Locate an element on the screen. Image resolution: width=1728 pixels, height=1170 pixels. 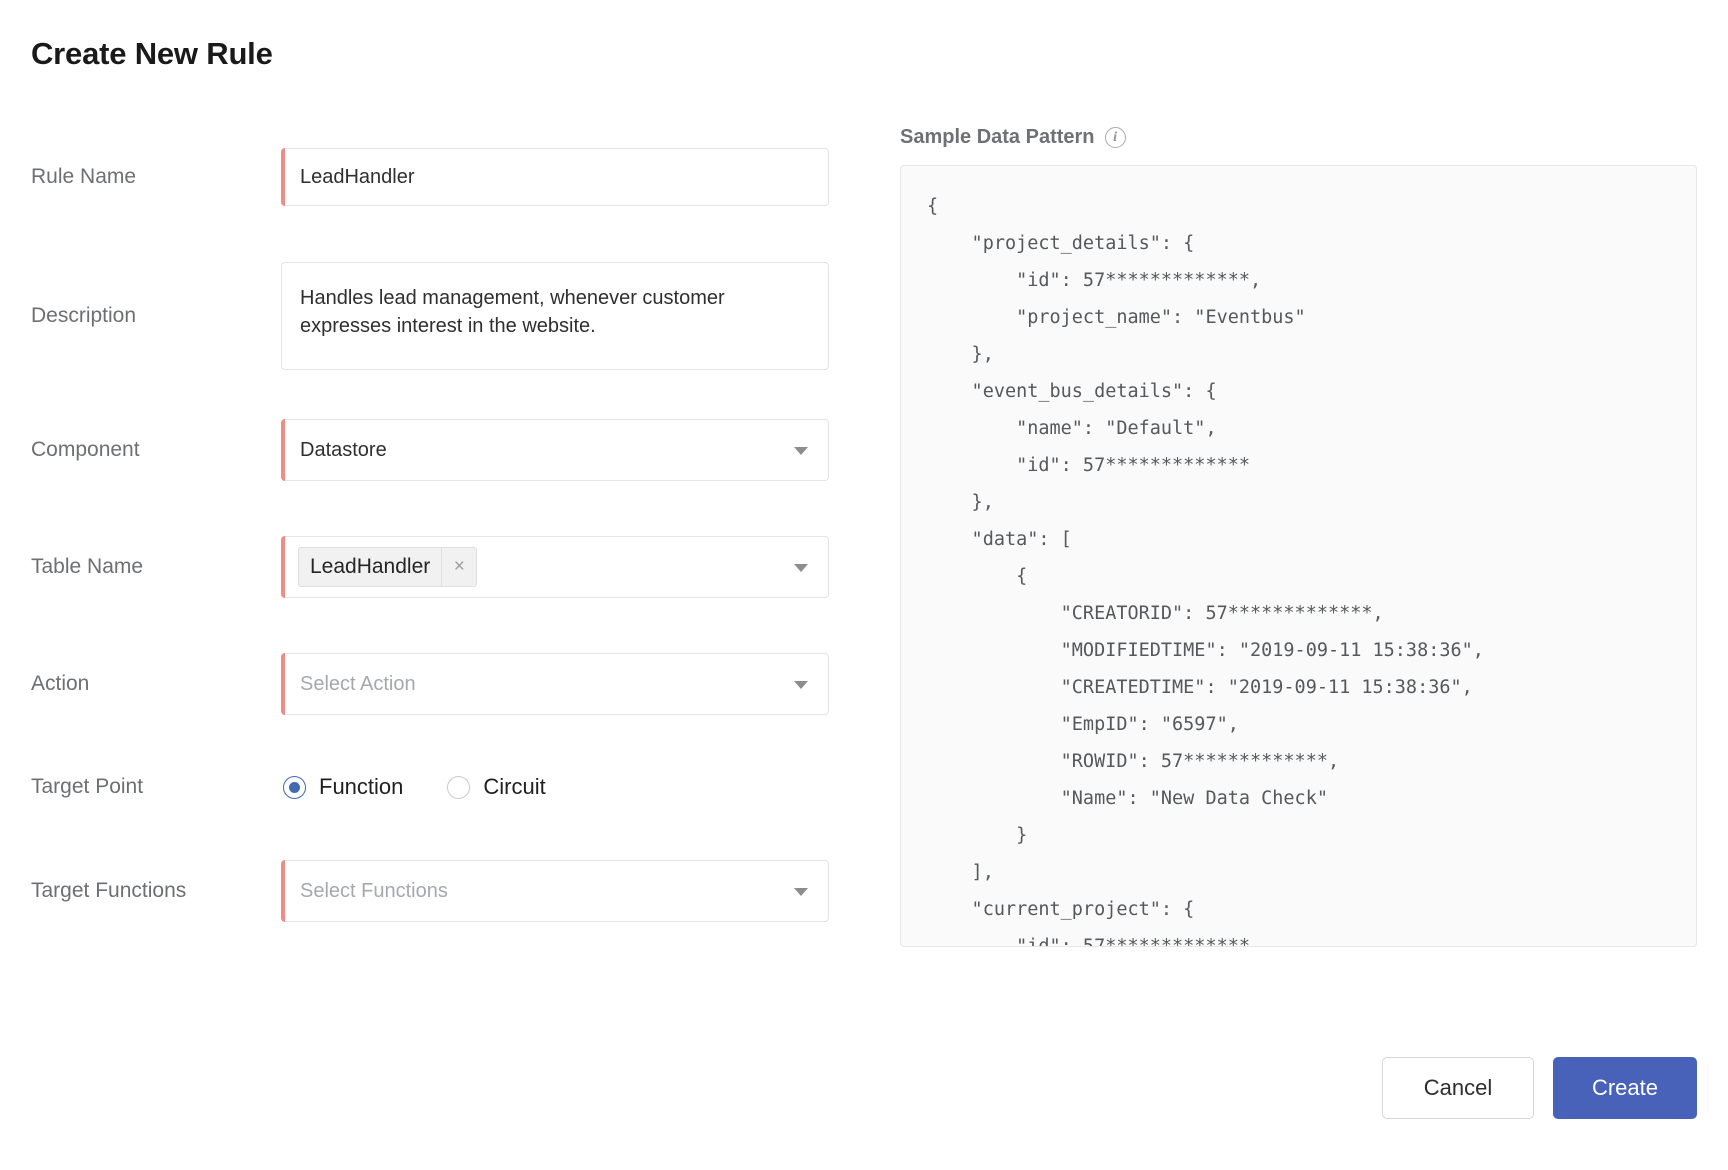
rule-name-value: LeadHandler is located at coordinates (357, 176).